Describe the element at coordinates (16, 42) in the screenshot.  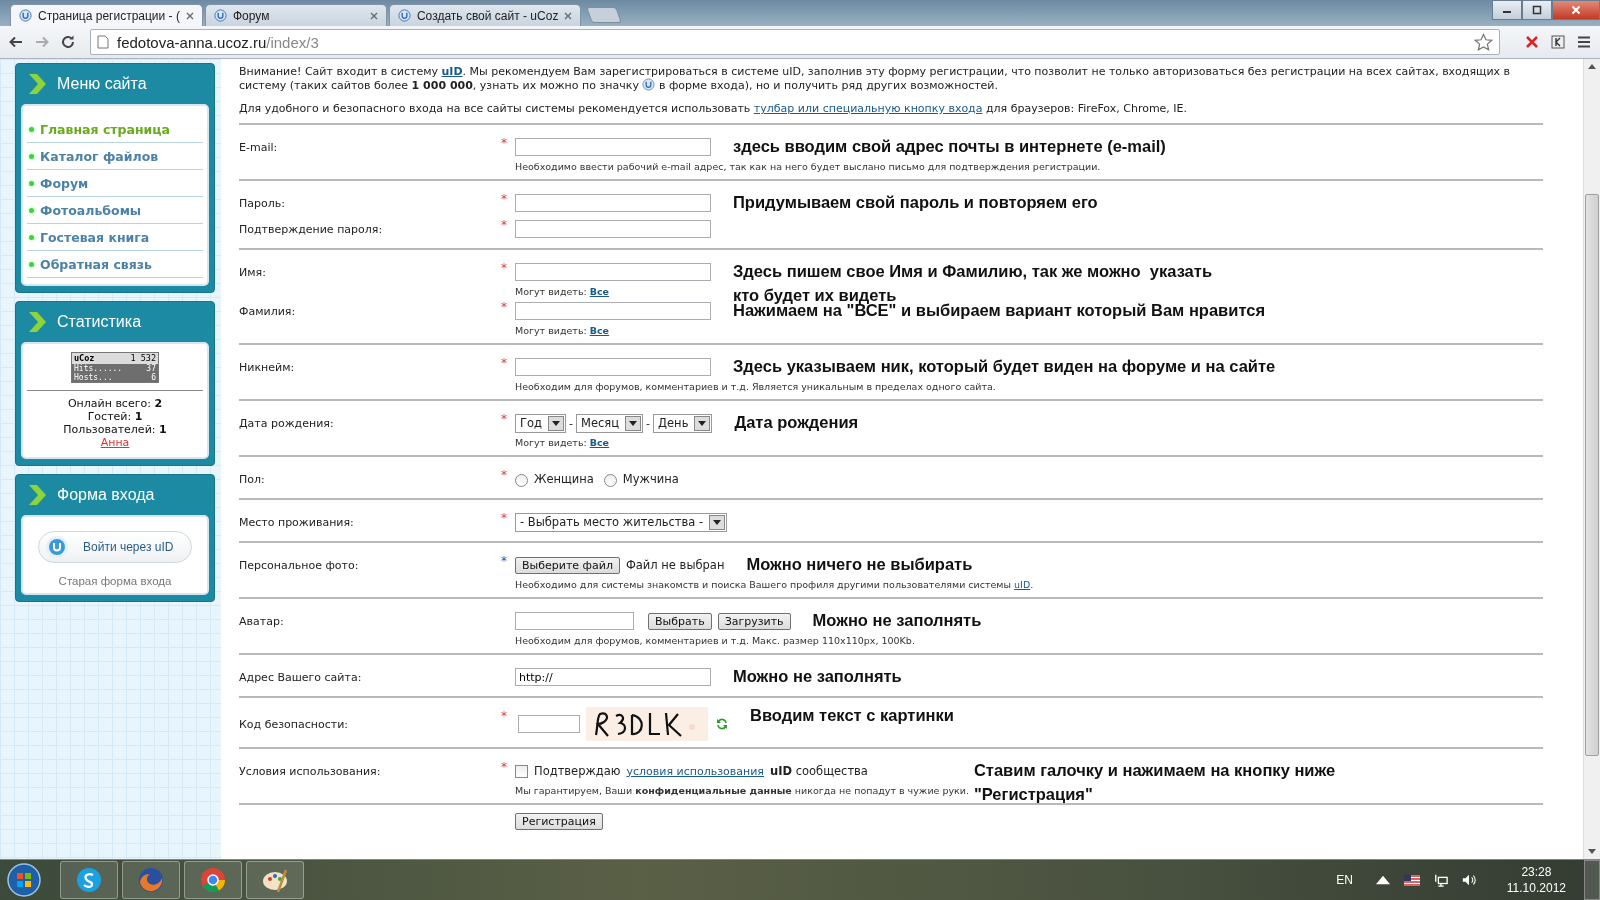
I see `back-icon` at that location.